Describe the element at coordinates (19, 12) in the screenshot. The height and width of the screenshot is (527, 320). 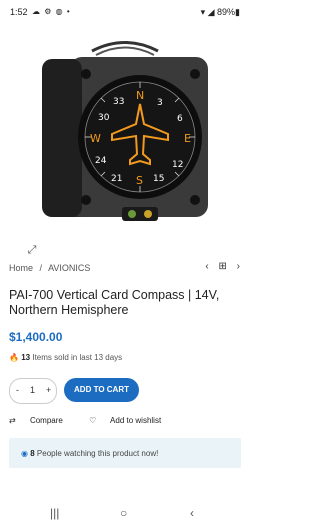
I see `status-time: 1:52` at that location.